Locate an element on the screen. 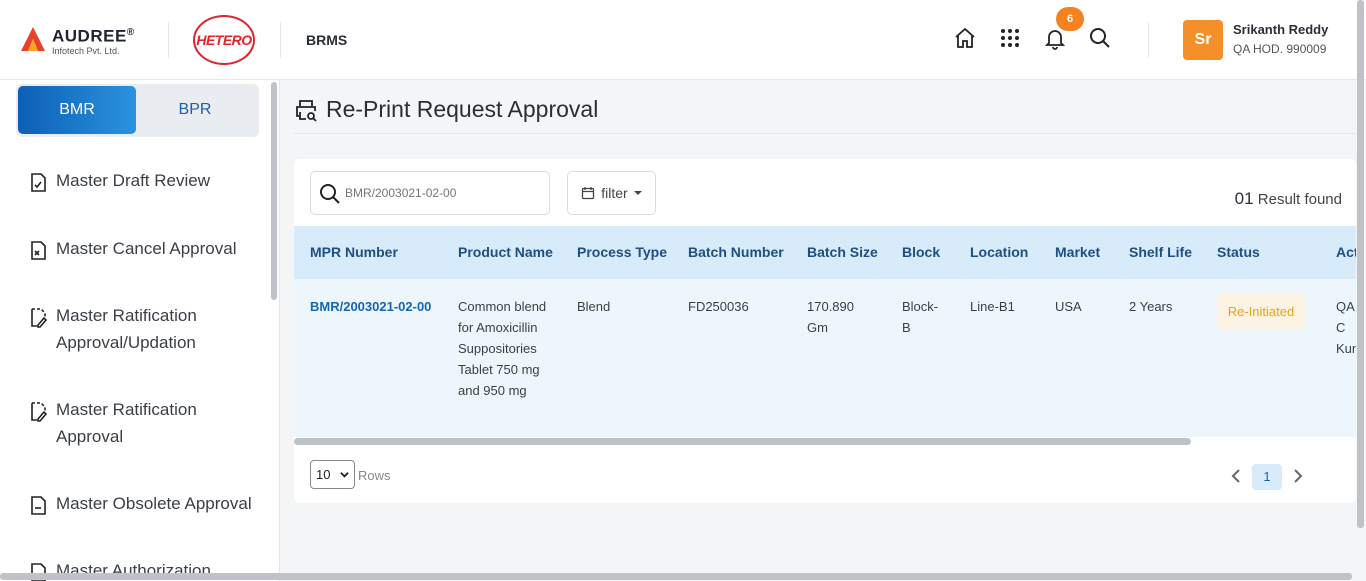 The width and height of the screenshot is (1366, 581). title-divider is located at coordinates (825, 133).